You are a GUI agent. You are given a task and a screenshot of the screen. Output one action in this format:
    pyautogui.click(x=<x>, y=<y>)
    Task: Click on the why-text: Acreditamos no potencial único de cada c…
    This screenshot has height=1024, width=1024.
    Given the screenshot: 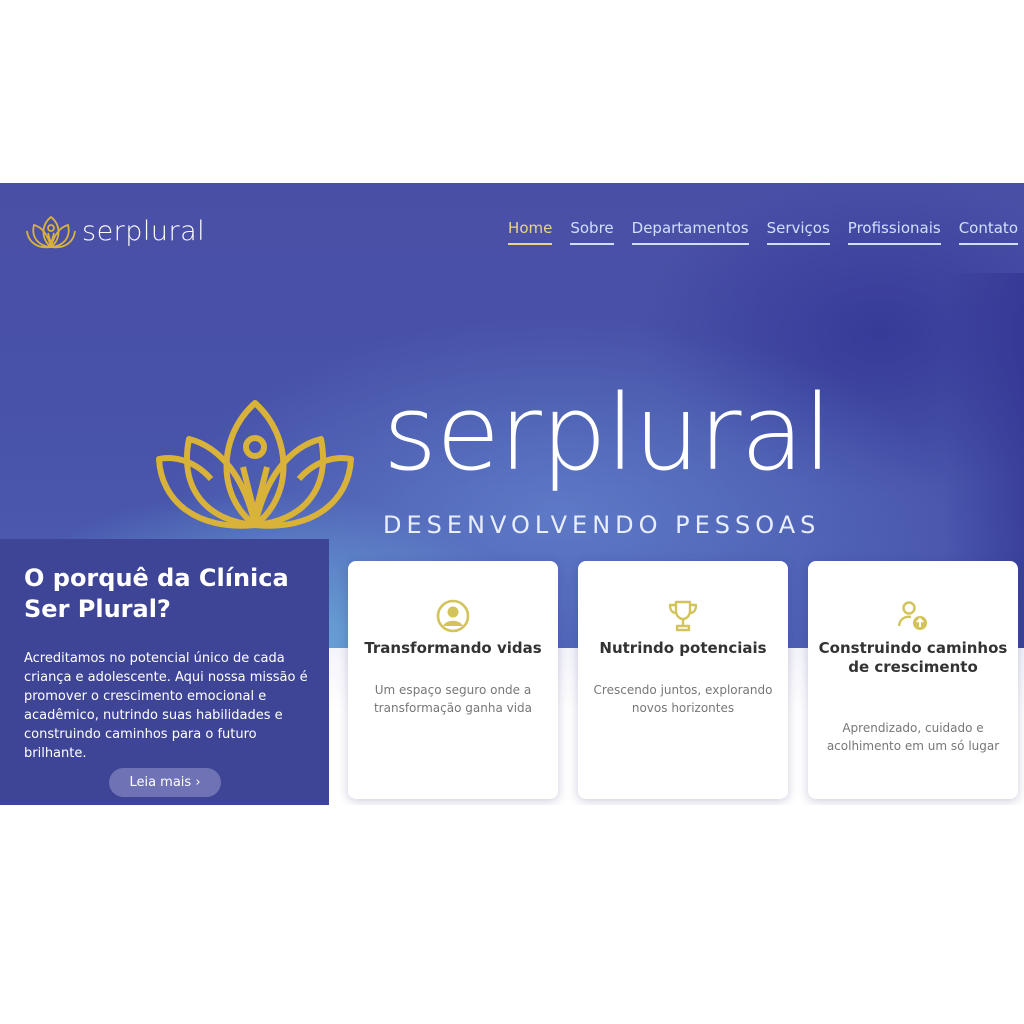 What is the action you would take?
    pyautogui.click(x=166, y=706)
    